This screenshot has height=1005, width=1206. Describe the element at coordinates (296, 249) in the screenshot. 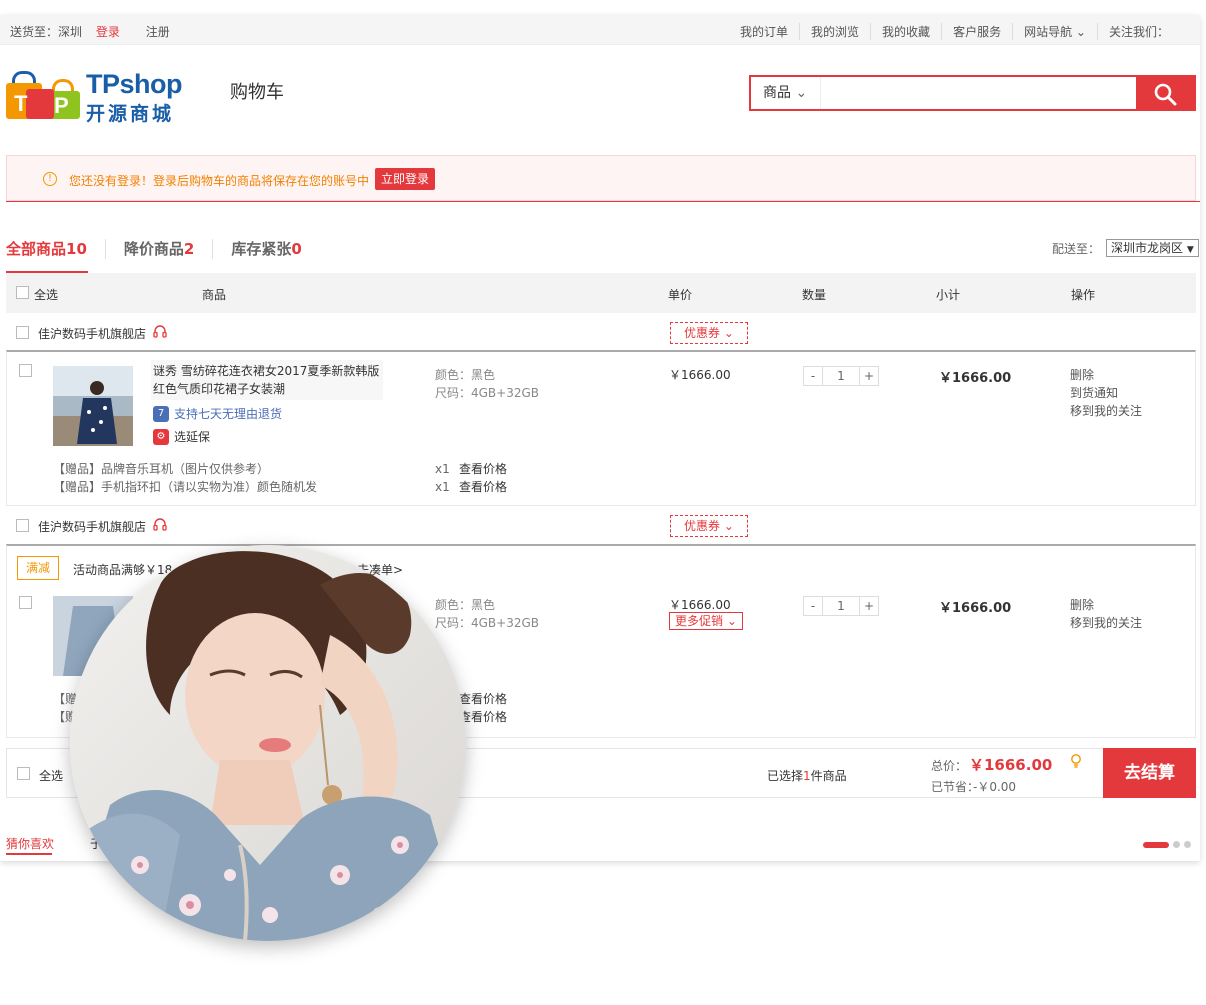

I see `tab-count: 0` at that location.